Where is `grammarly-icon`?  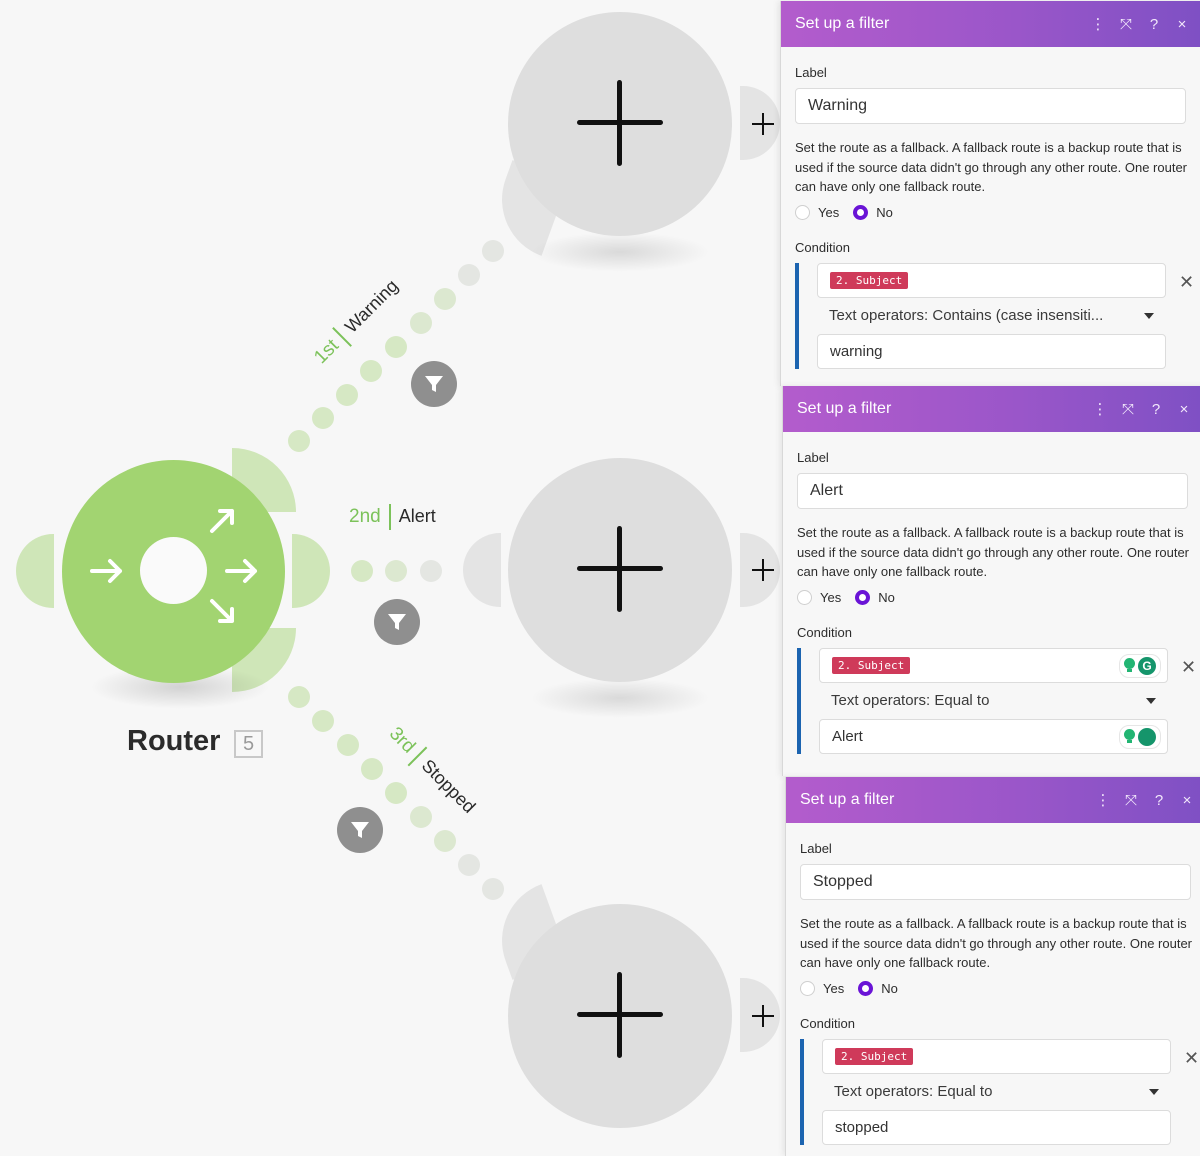 grammarly-icon is located at coordinates (1147, 736).